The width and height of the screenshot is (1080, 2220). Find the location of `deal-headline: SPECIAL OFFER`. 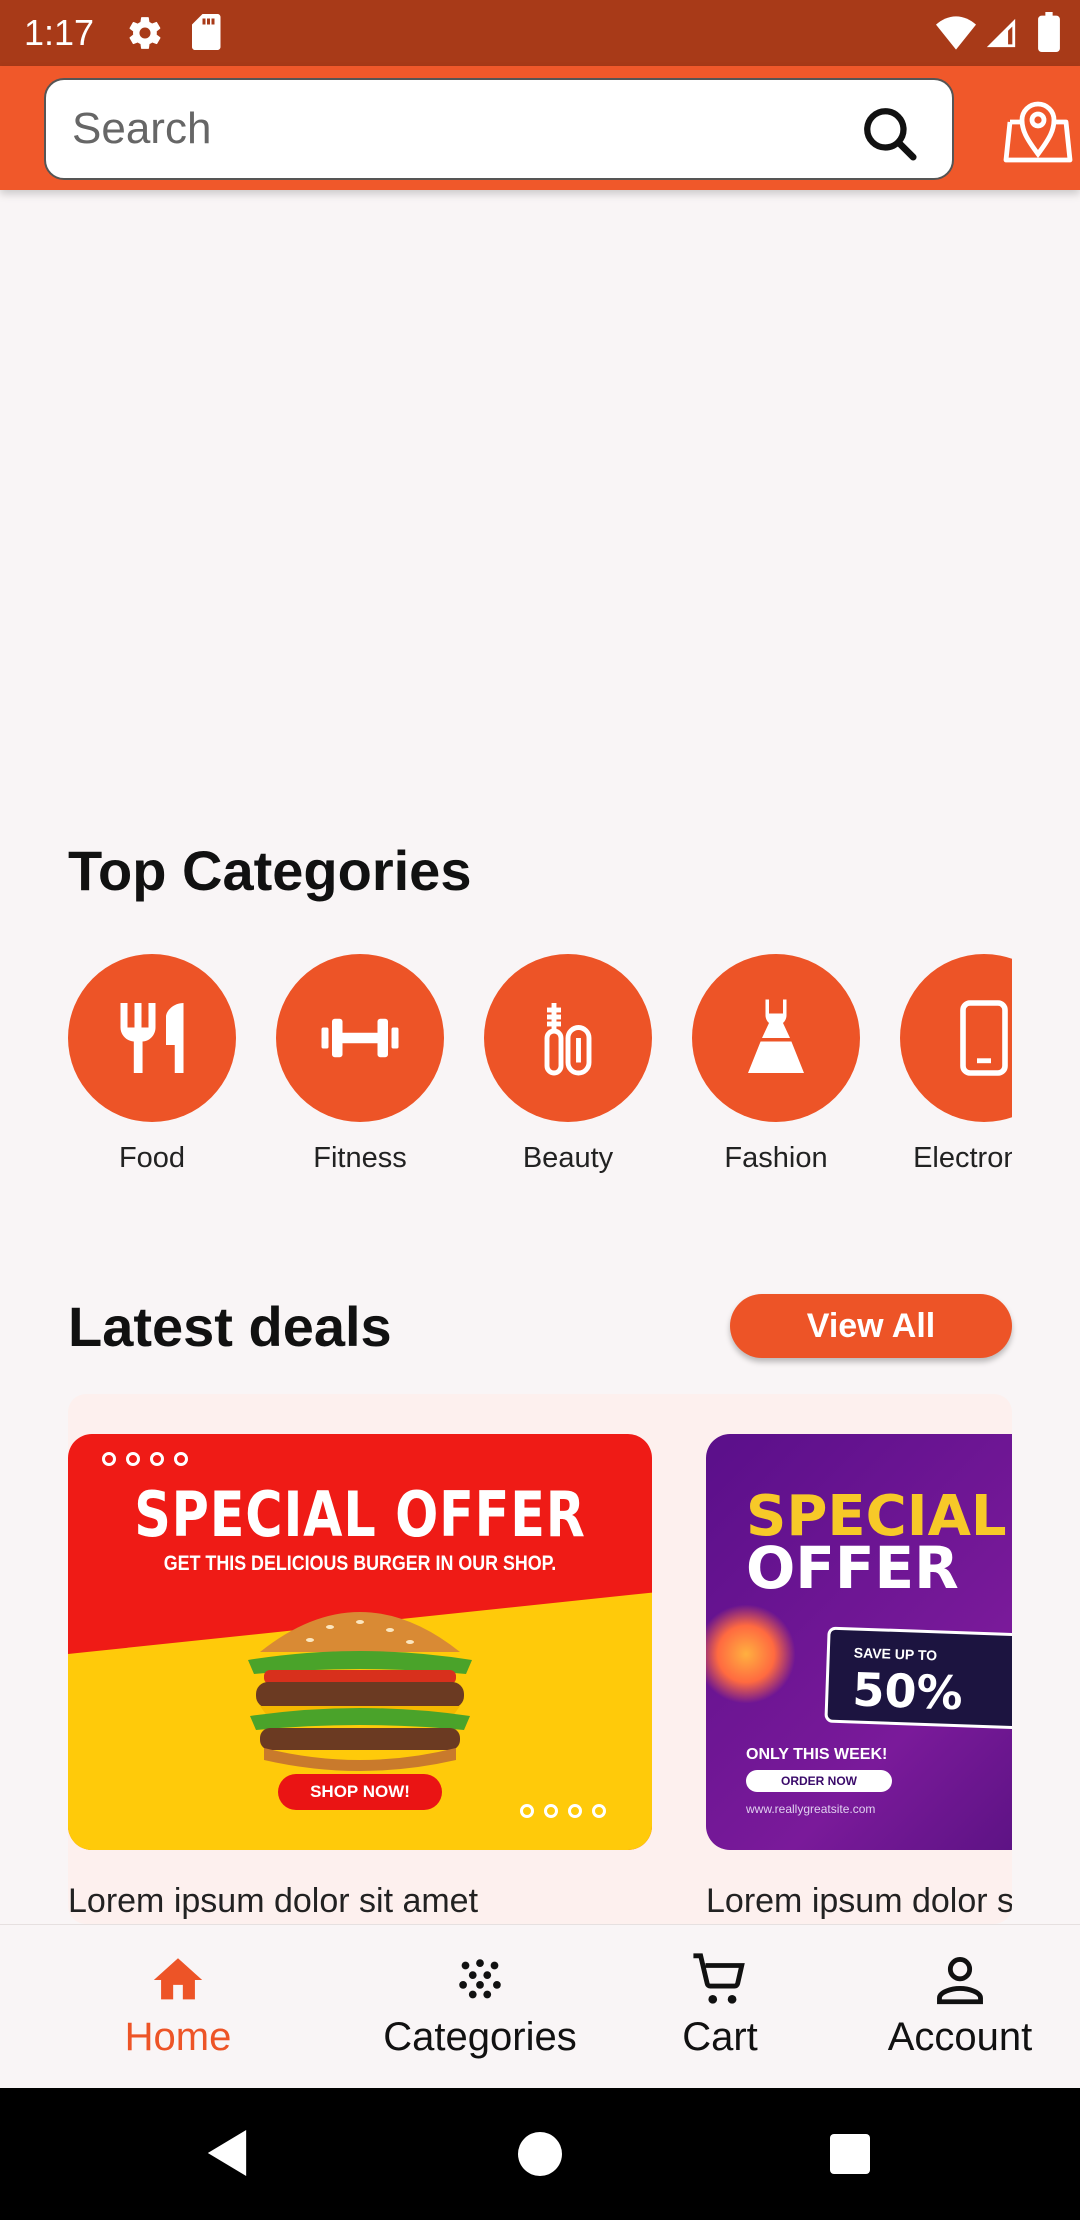

deal-headline: SPECIAL OFFER is located at coordinates (360, 1514).